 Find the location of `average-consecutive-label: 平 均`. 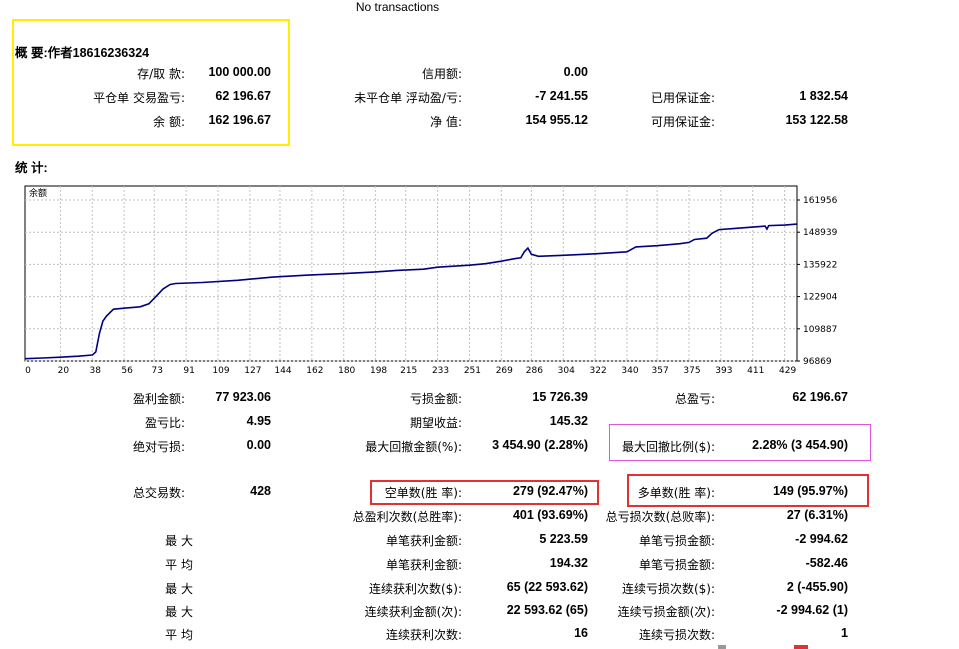

average-consecutive-label: 平 均 is located at coordinates (179, 635).